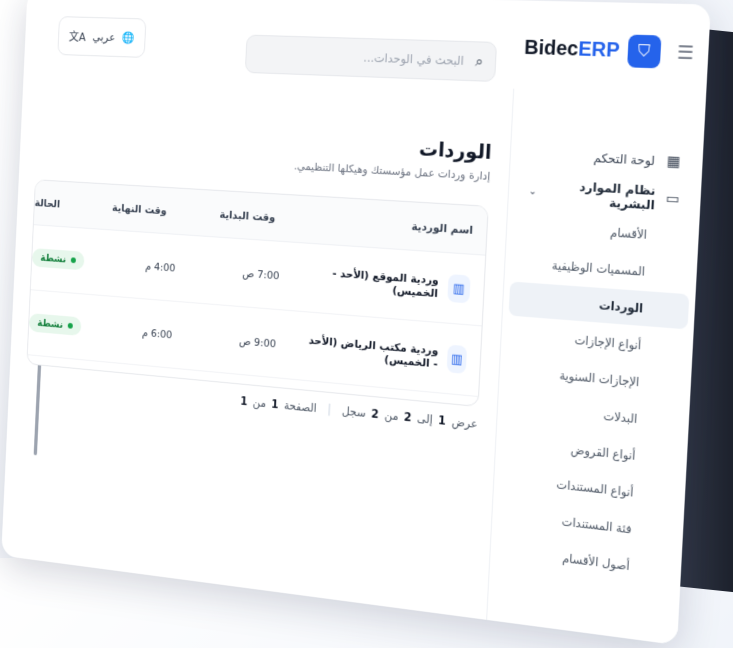 The height and width of the screenshot is (648, 733). Describe the element at coordinates (596, 562) in the screenshot. I see `sidebar-item-label: أصول الأقسام` at that location.